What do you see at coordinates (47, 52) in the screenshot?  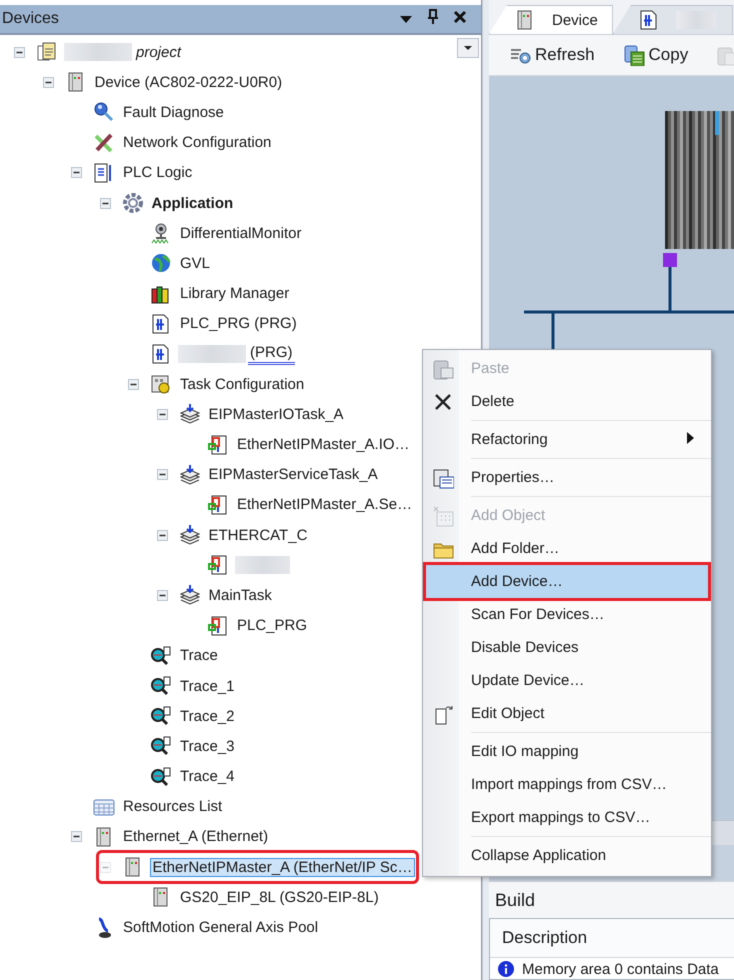 I see `document-stack-icon` at bounding box center [47, 52].